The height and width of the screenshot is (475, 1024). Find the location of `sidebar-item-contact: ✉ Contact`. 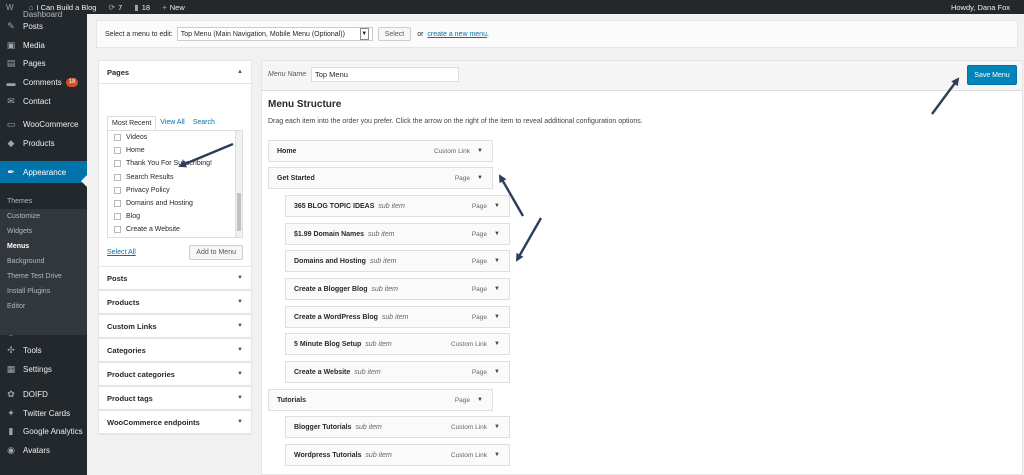

sidebar-item-contact: ✉ Contact is located at coordinates (43, 101).